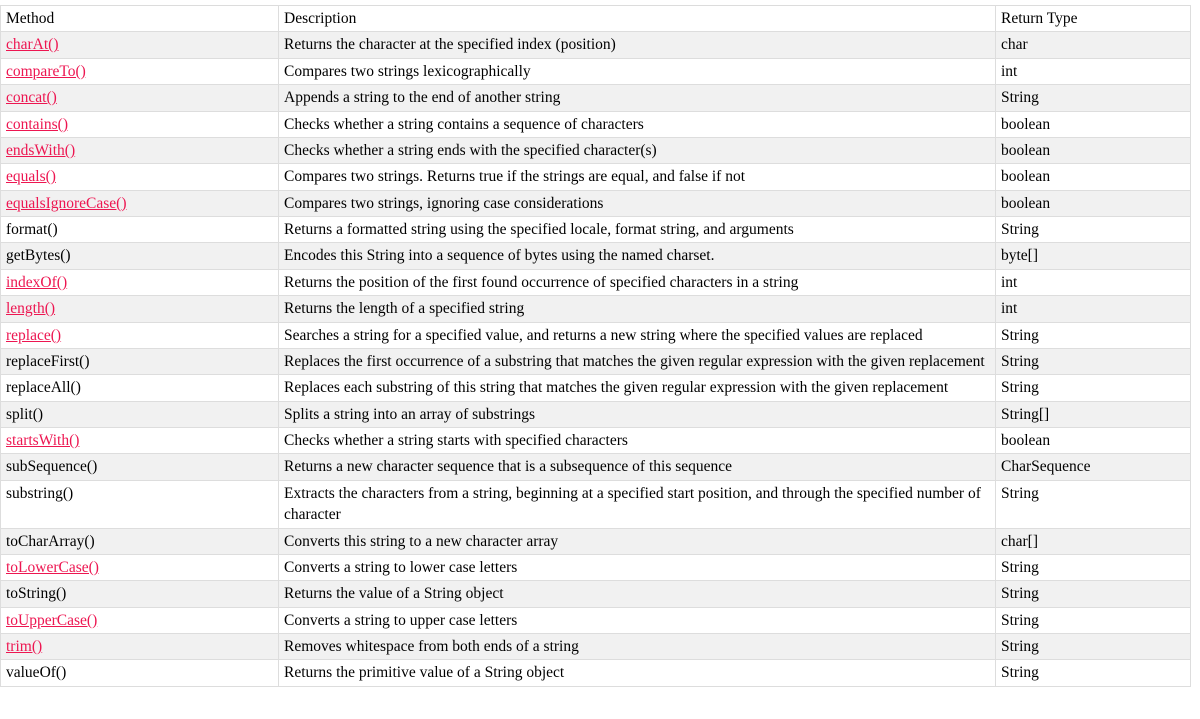 The width and height of the screenshot is (1200, 719). I want to click on method-name: subSequence(), so click(52, 467).